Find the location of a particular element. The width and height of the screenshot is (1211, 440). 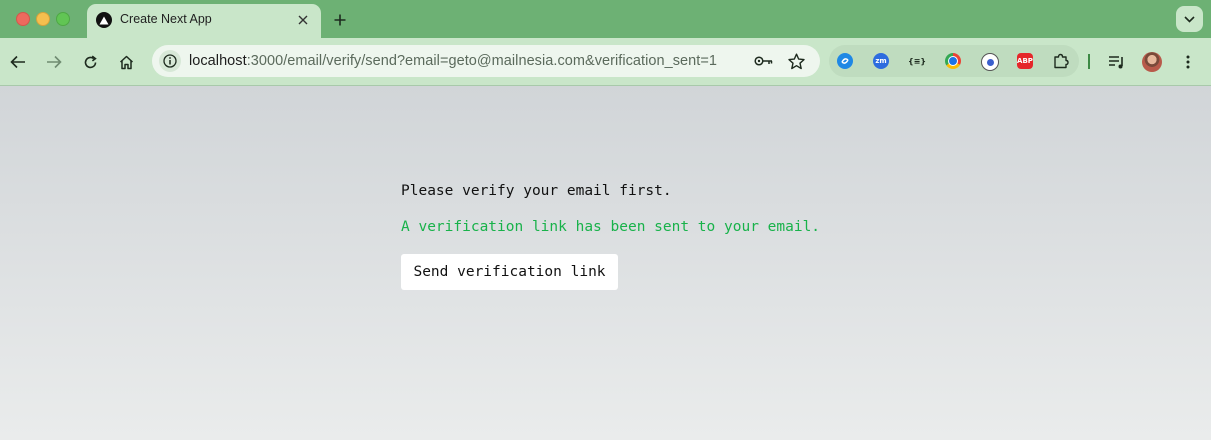

window-maximize-button is located at coordinates (63, 19).